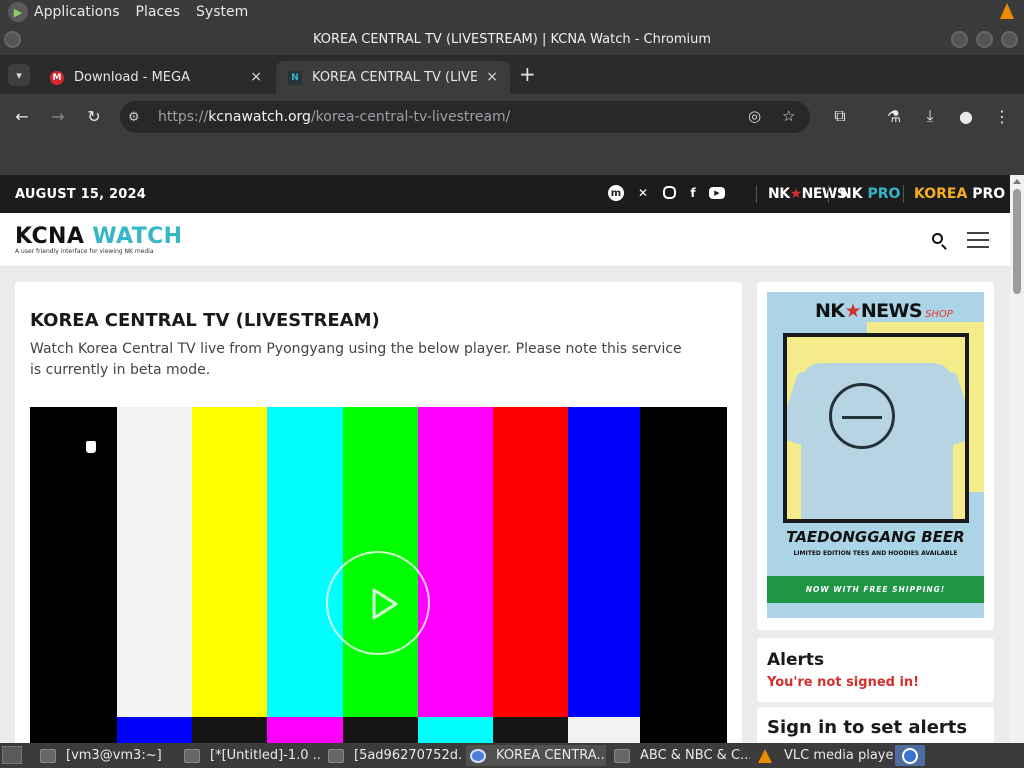 The image size is (1024, 768). Describe the element at coordinates (978, 240) in the screenshot. I see `hamburger-menu-icon` at that location.